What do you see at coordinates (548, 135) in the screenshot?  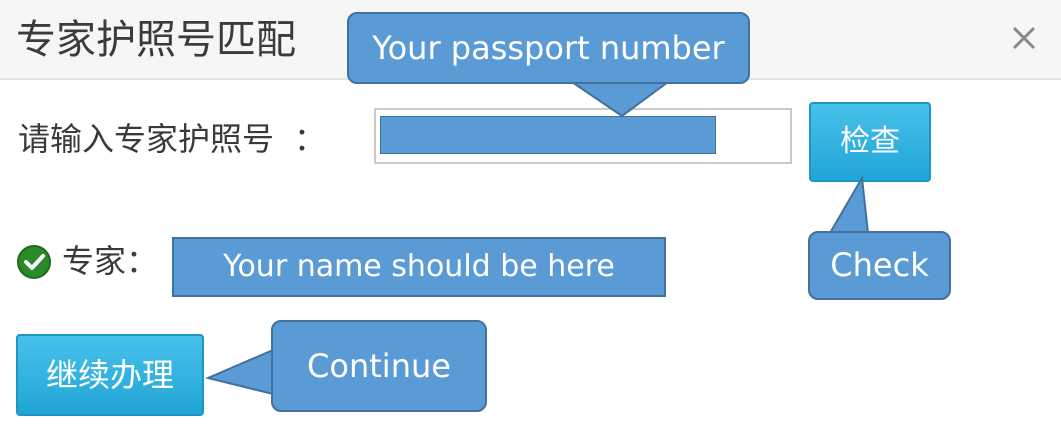 I see `passport-input-highlight` at bounding box center [548, 135].